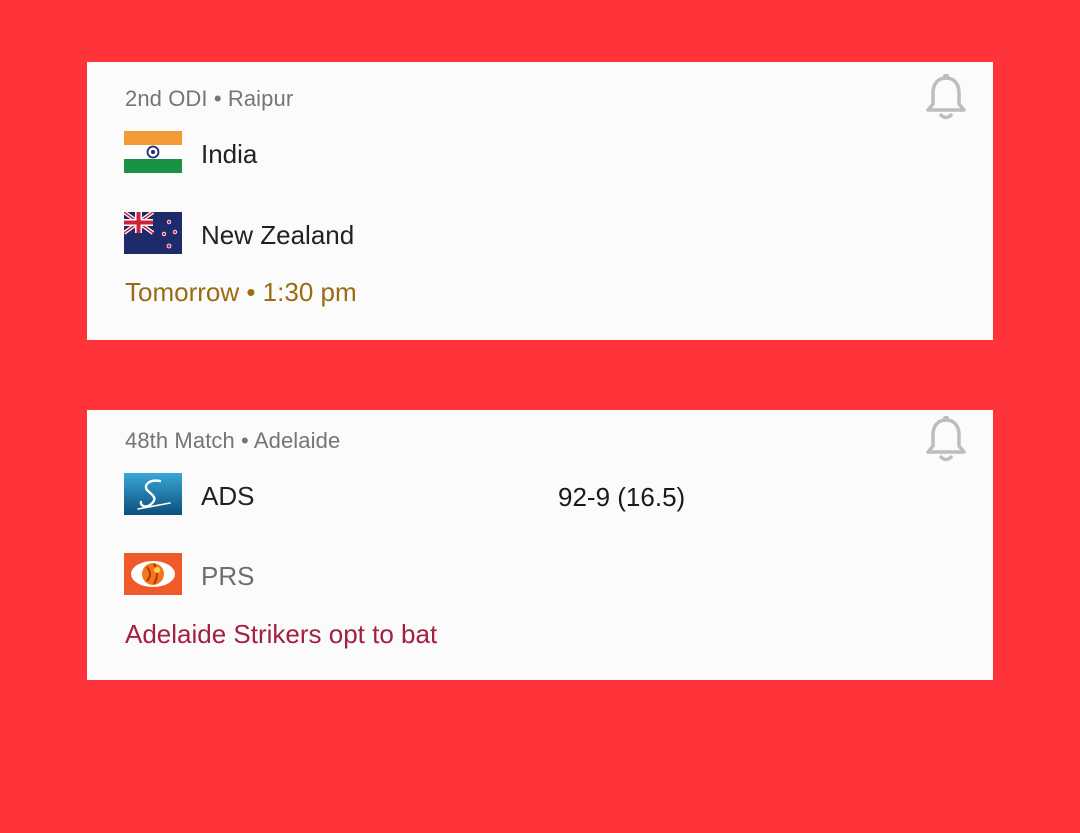 The image size is (1080, 833). I want to click on team-row: PRS, so click(539, 575).